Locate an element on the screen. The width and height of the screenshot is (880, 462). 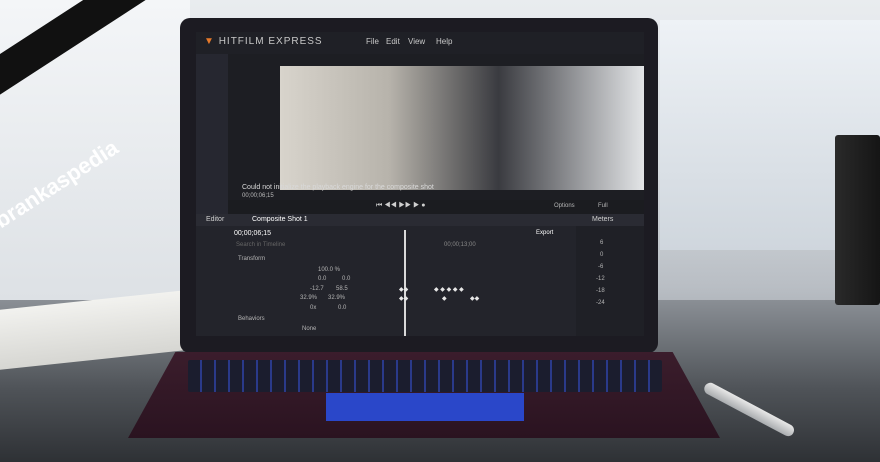
menu-edit: Edit is located at coordinates (393, 41).